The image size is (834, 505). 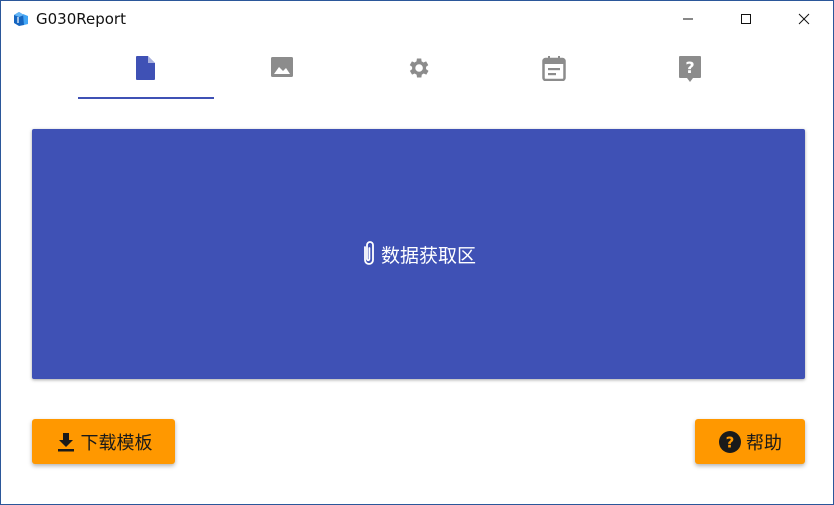 I want to click on calendar-icon, so click(x=554, y=68).